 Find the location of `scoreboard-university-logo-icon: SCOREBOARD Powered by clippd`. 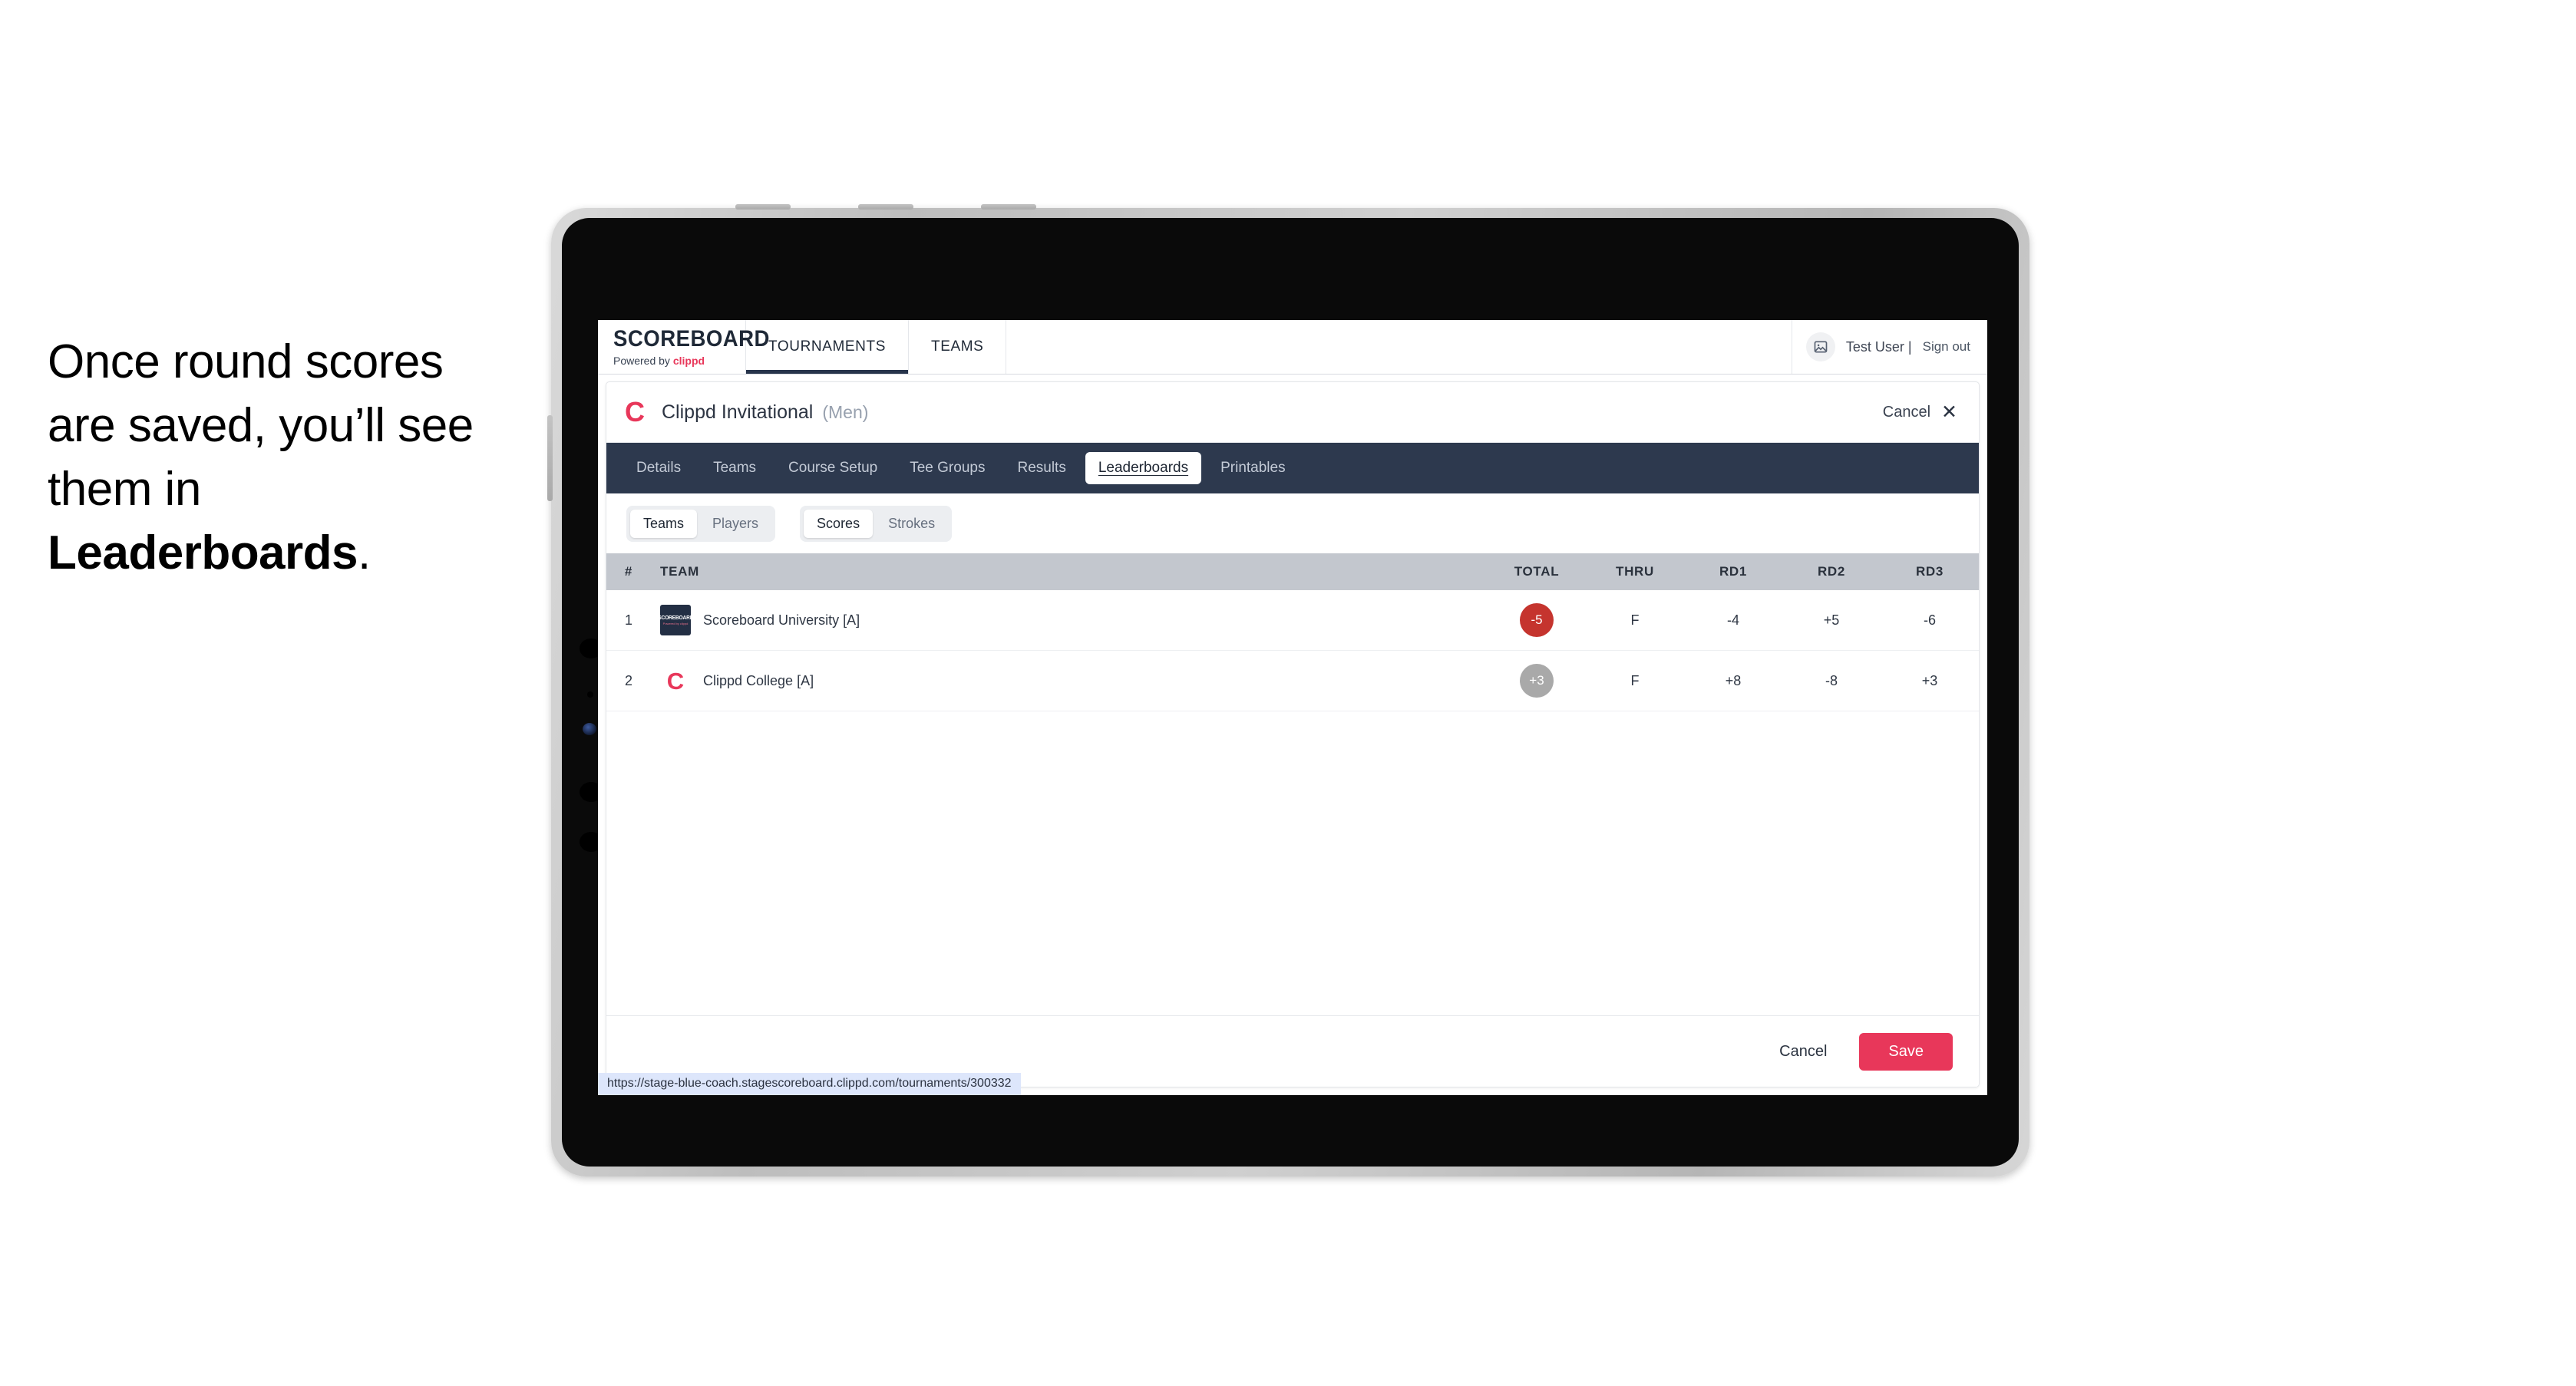

scoreboard-university-logo-icon: SCOREBOARD Powered by clippd is located at coordinates (675, 620).